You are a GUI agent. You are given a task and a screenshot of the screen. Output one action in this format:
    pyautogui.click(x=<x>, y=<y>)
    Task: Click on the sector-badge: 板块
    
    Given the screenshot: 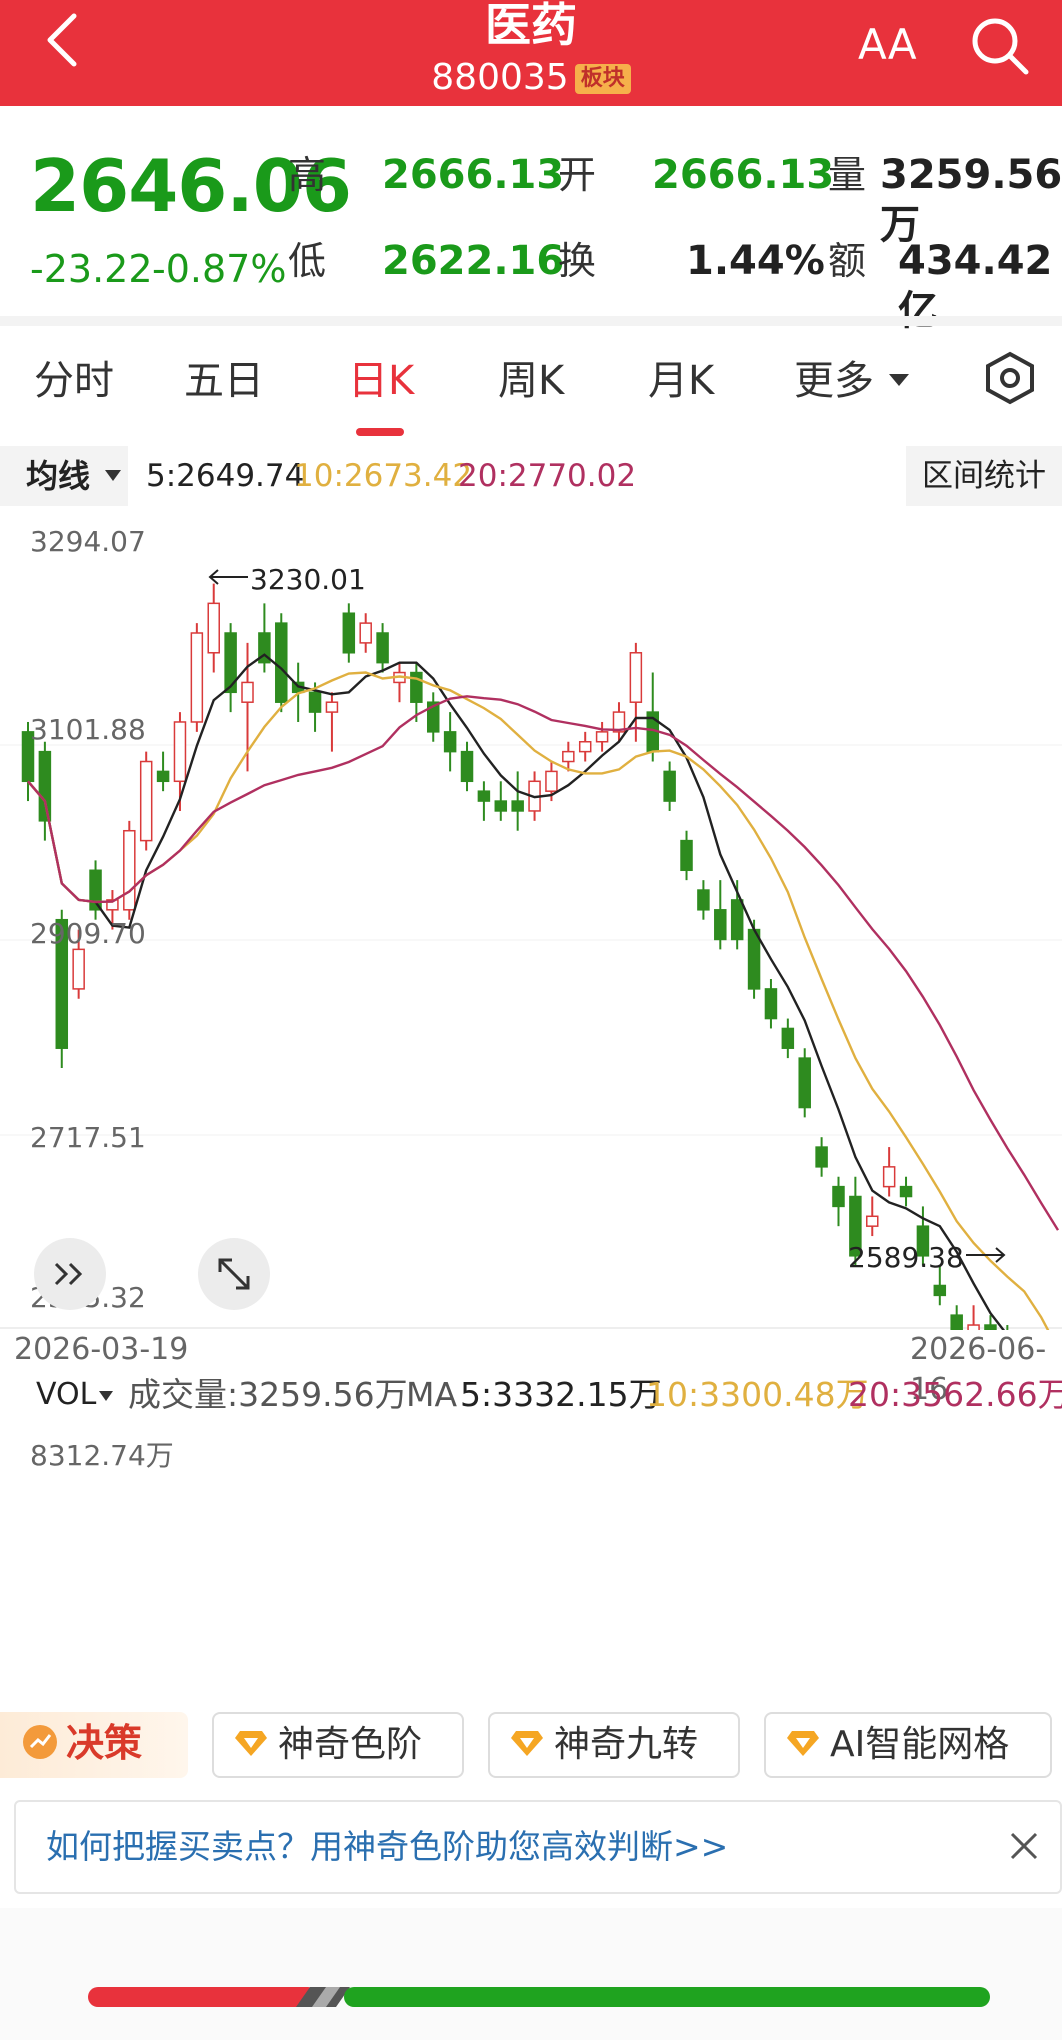 What is the action you would take?
    pyautogui.click(x=602, y=79)
    